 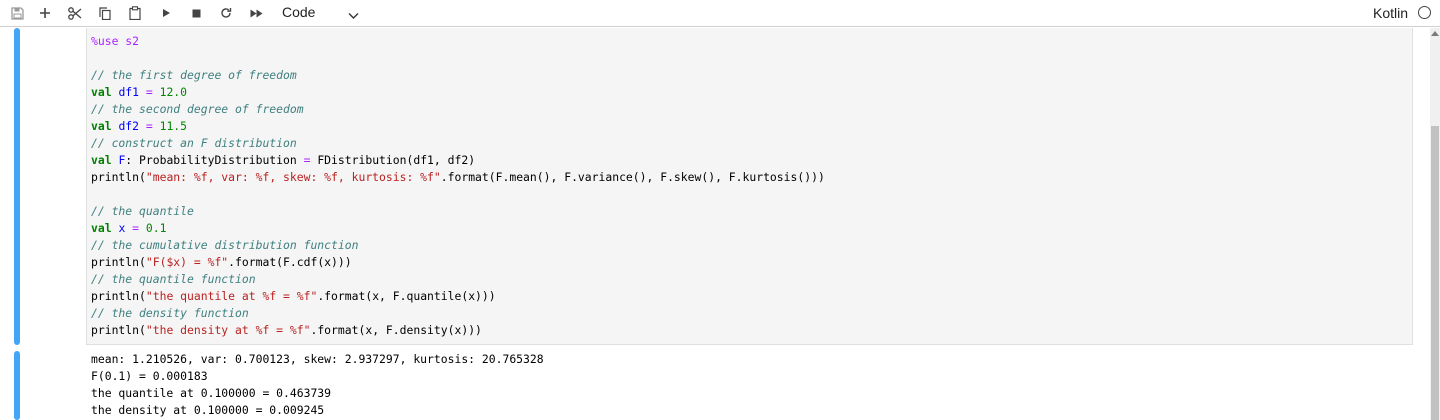 I want to click on code-line: println("F($x) = %f".format(F.cdf(x))), so click(x=458, y=262).